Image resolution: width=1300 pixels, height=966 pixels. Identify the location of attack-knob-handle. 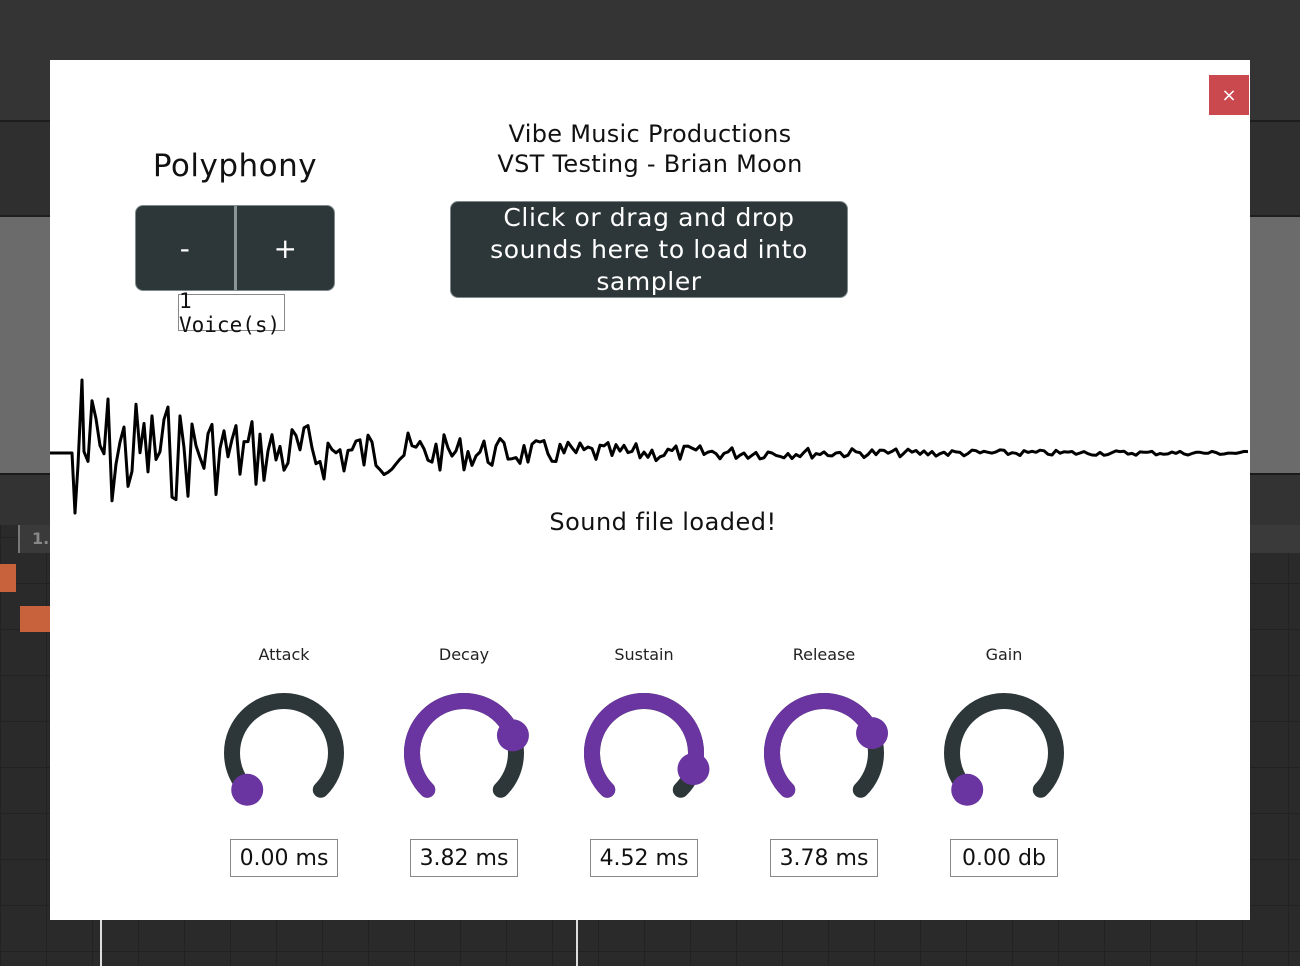
(247, 789).